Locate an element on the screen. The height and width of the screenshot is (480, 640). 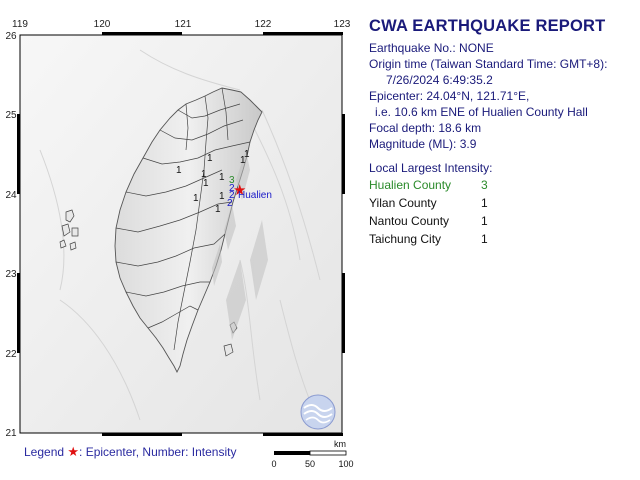
focal-depth: Focal depth: 18.6 km is located at coordinates (425, 128).